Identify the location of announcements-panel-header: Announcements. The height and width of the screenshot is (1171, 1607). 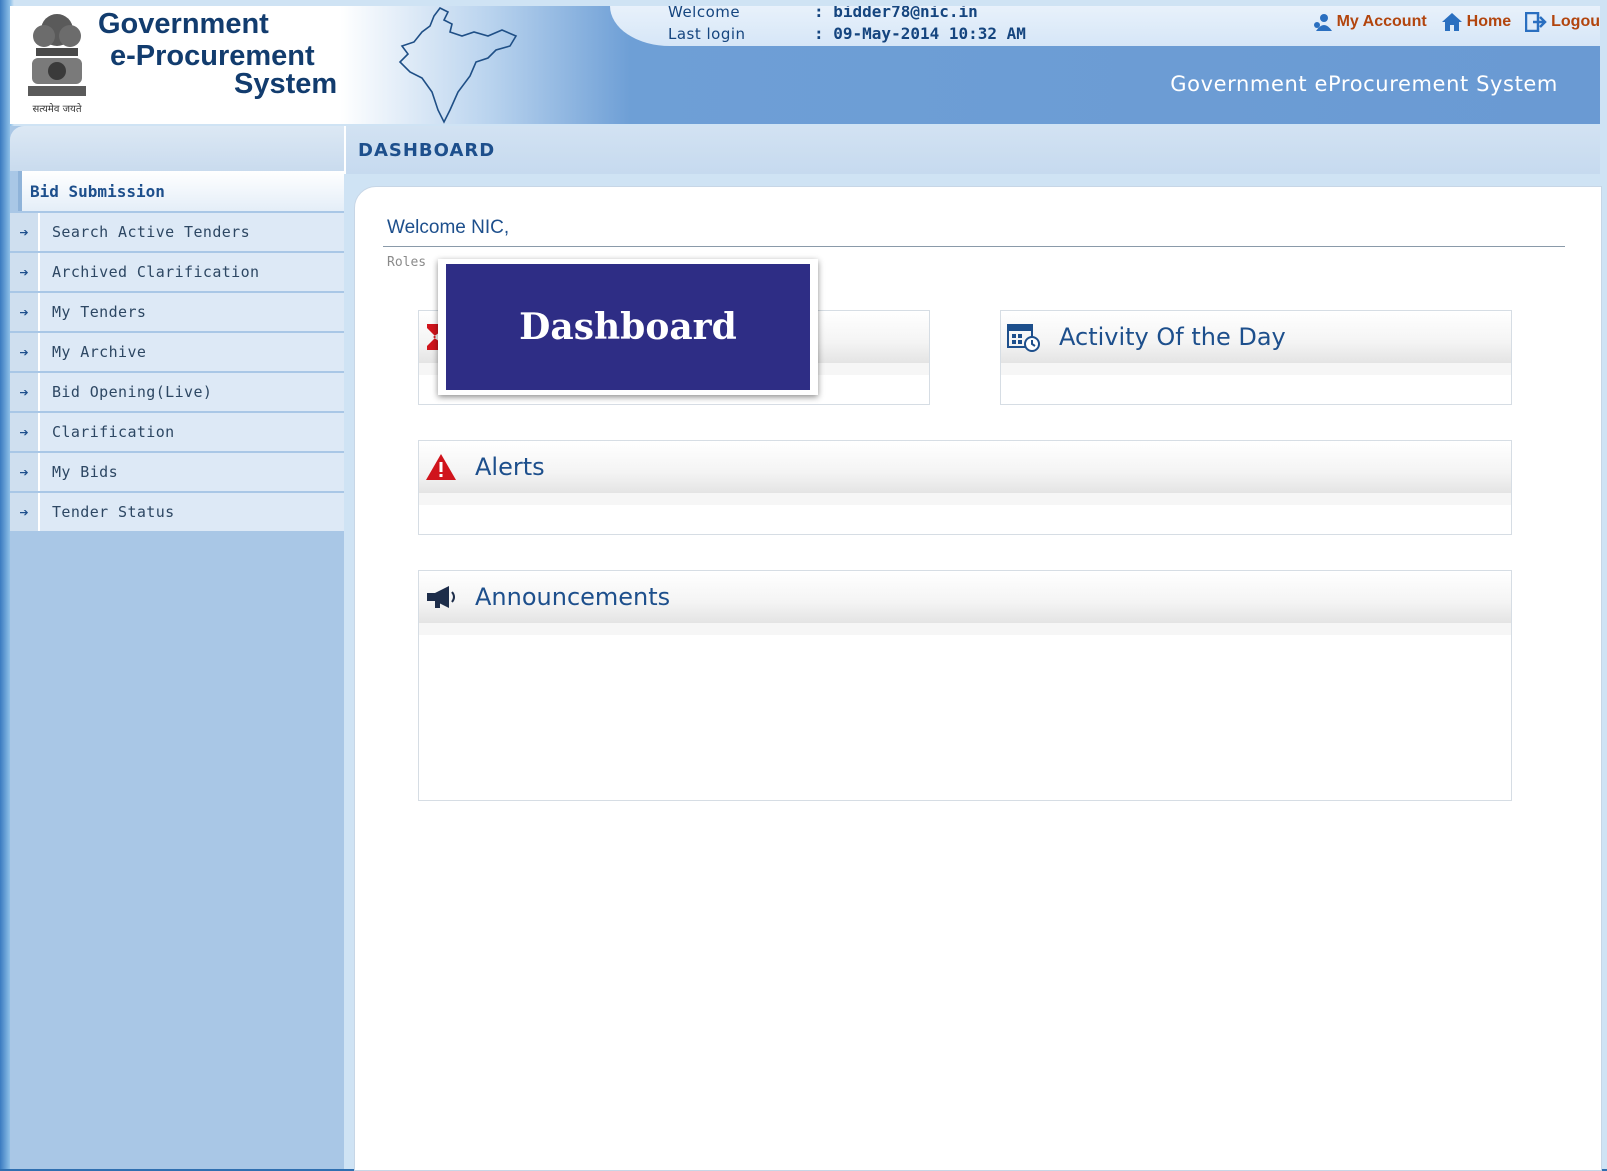
(965, 597).